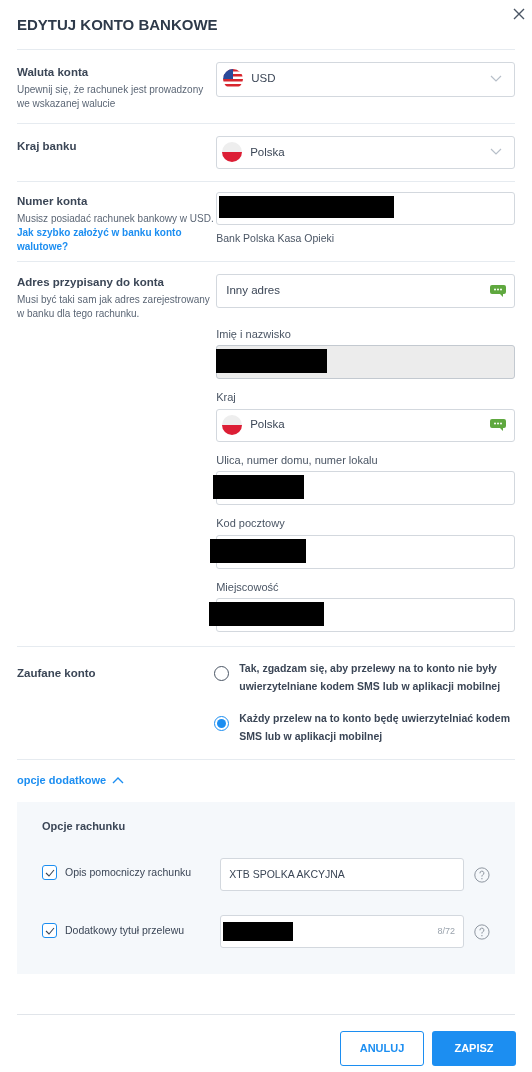  Describe the element at coordinates (519, 14) in the screenshot. I see `close-icon` at that location.